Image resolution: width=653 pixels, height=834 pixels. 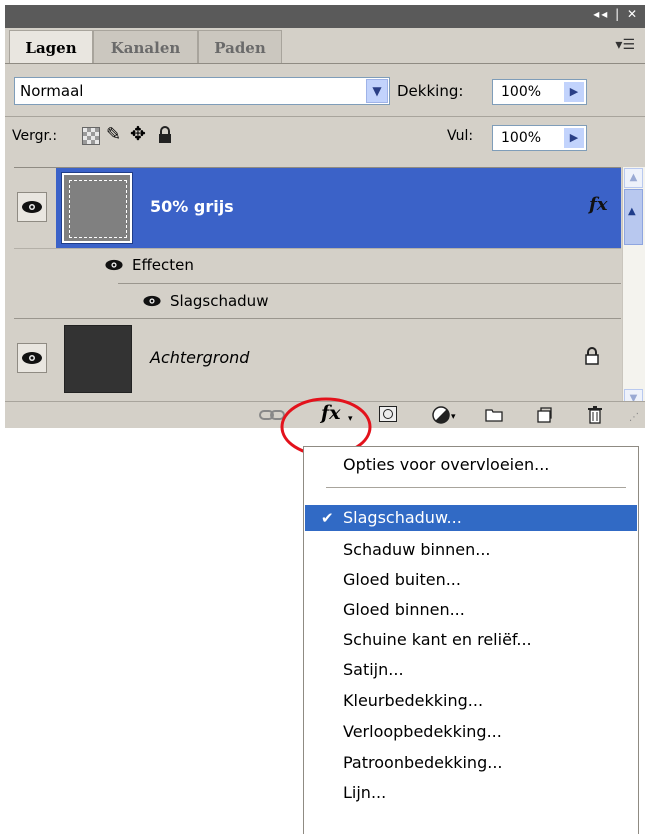 I want to click on tab-kanalen: Kanalen, so click(x=145, y=47).